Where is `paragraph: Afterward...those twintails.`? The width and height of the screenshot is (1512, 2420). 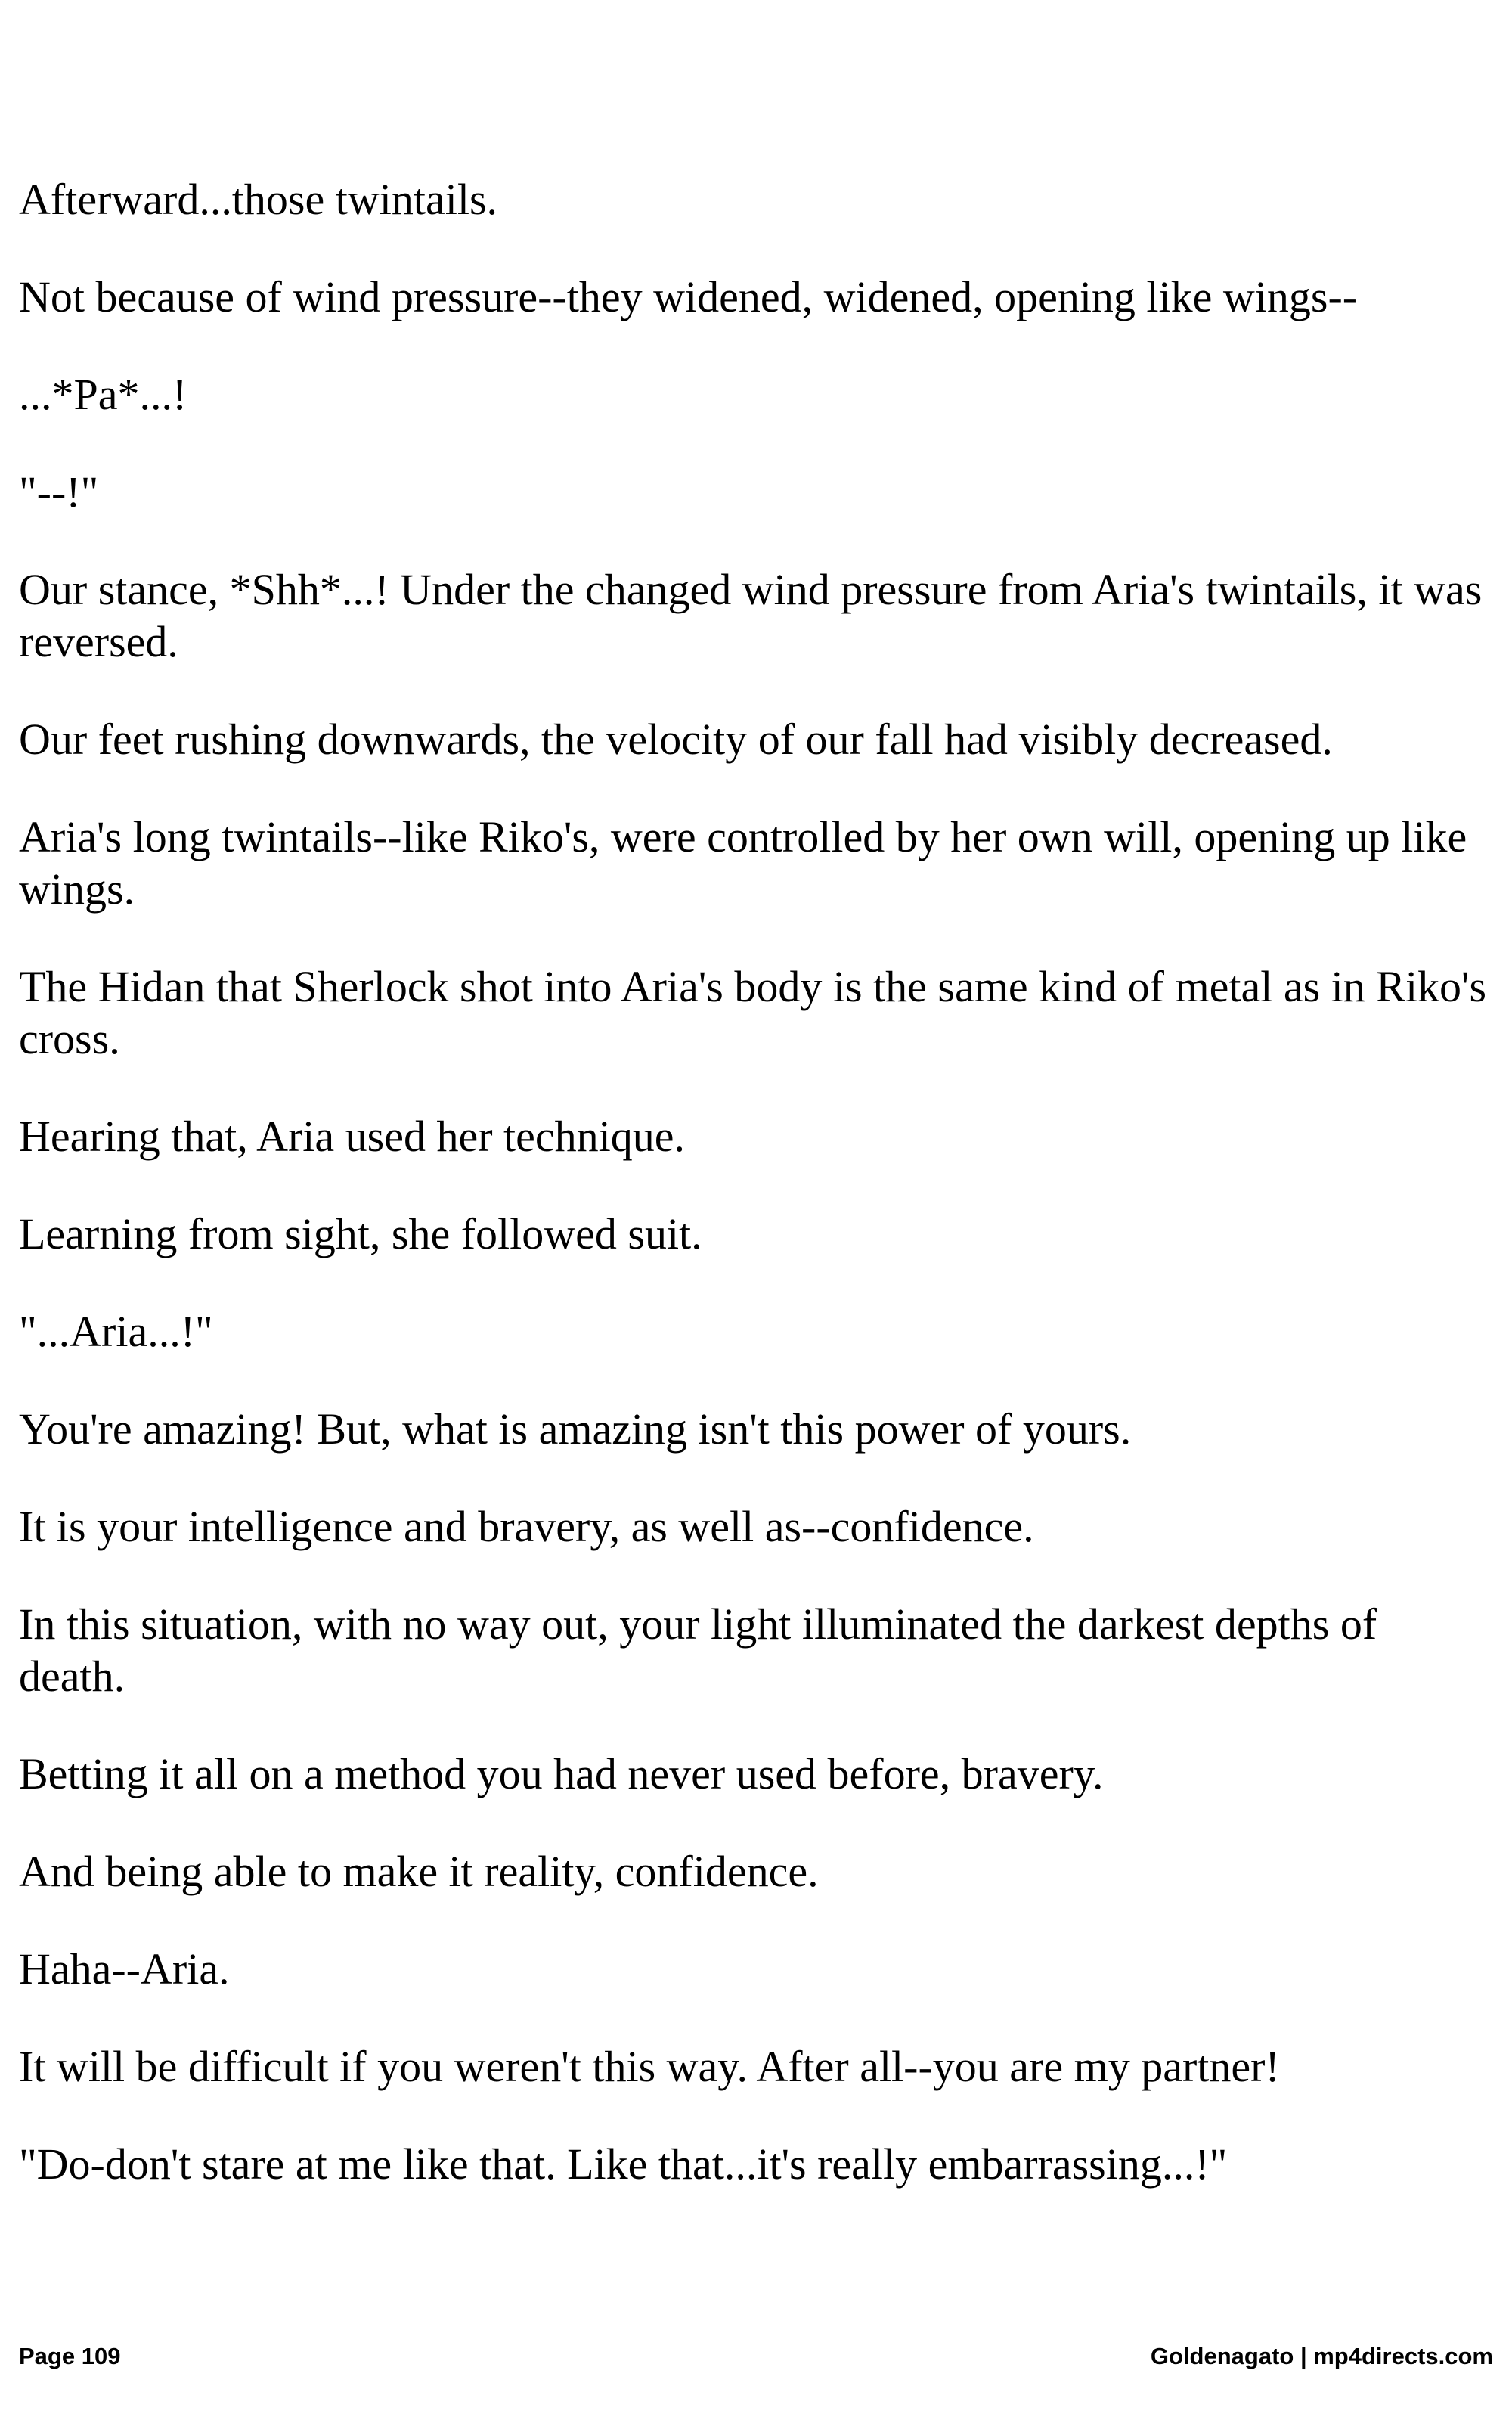
paragraph: Afterward...those twintails. is located at coordinates (258, 199).